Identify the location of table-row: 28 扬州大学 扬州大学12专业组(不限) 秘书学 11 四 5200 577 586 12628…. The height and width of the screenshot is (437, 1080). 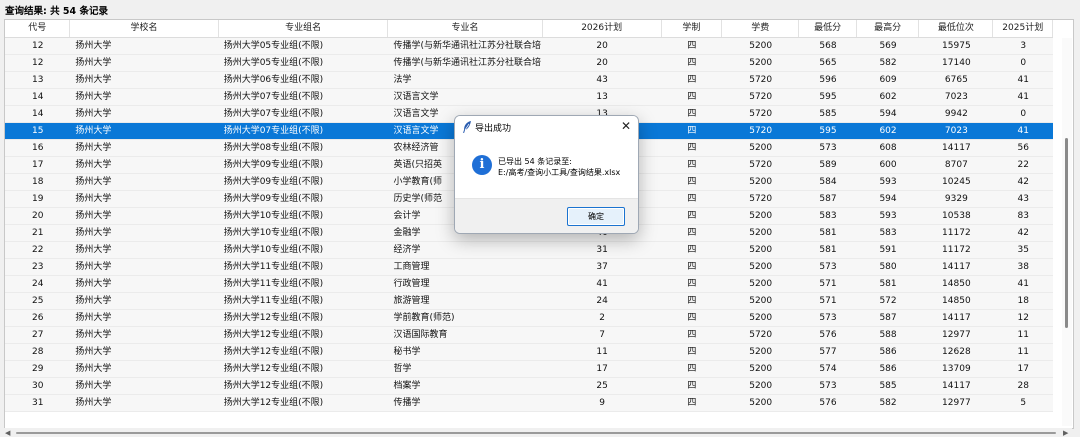
(529, 352).